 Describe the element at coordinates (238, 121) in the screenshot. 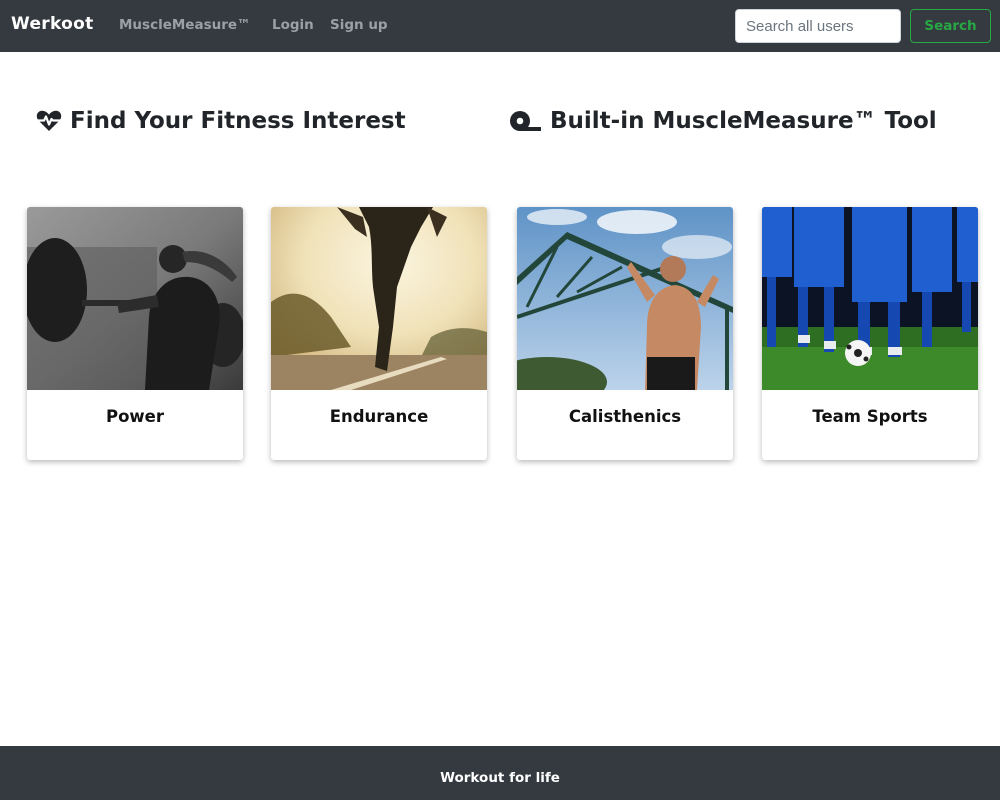

I see `fitness-interest-heading-text: Find Your Fitness Interest` at that location.